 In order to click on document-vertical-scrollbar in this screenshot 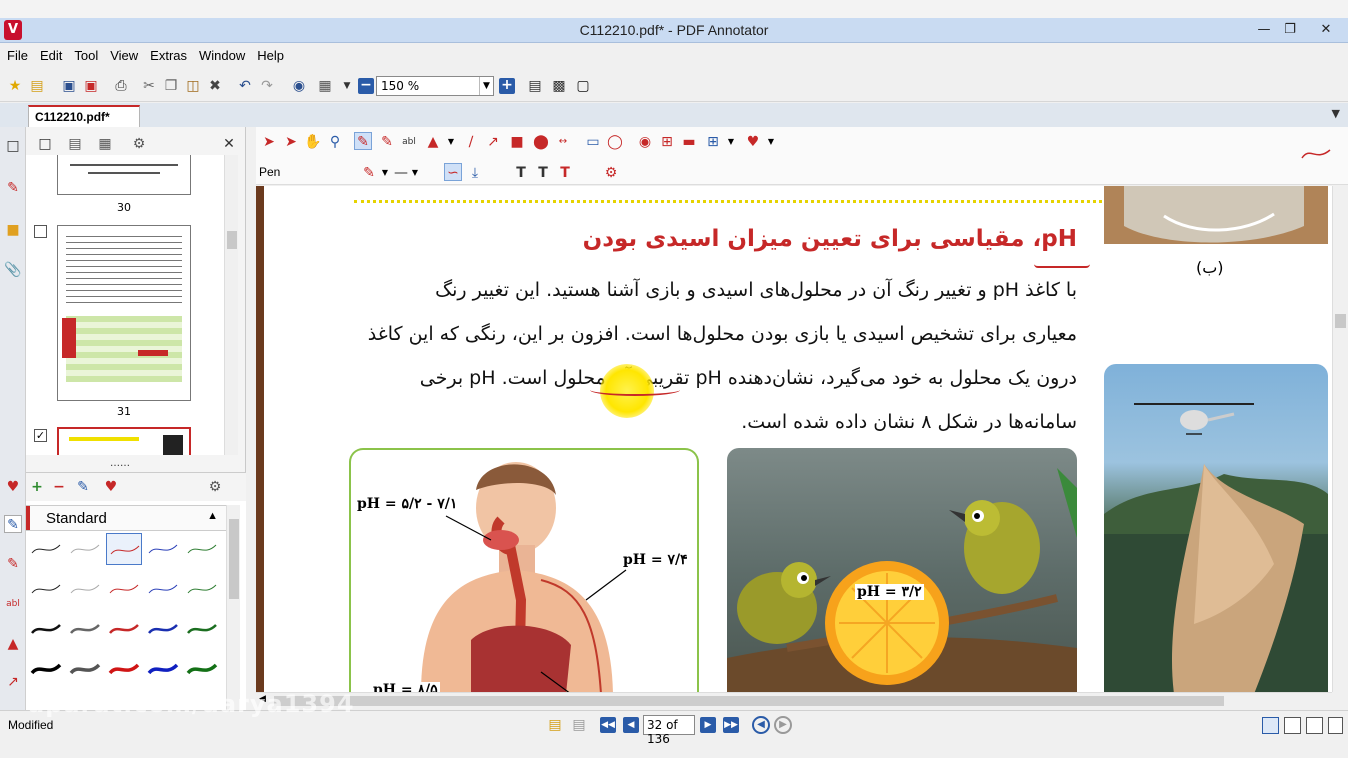, I will do `click(1340, 439)`.